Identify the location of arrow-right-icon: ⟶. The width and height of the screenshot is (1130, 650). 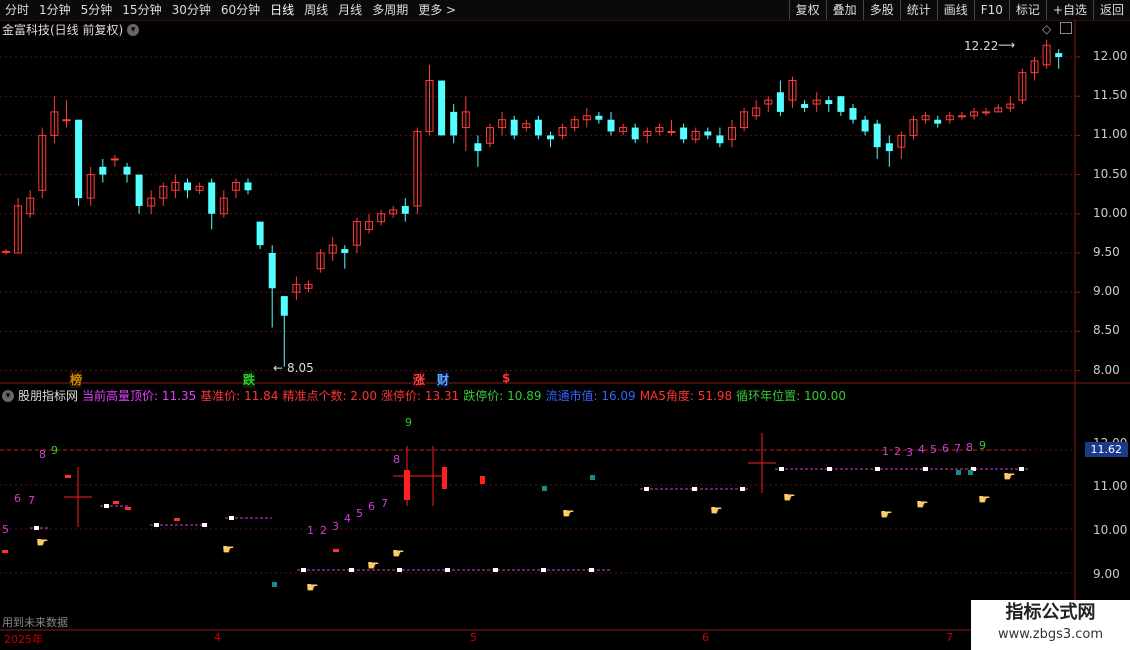
(1007, 45).